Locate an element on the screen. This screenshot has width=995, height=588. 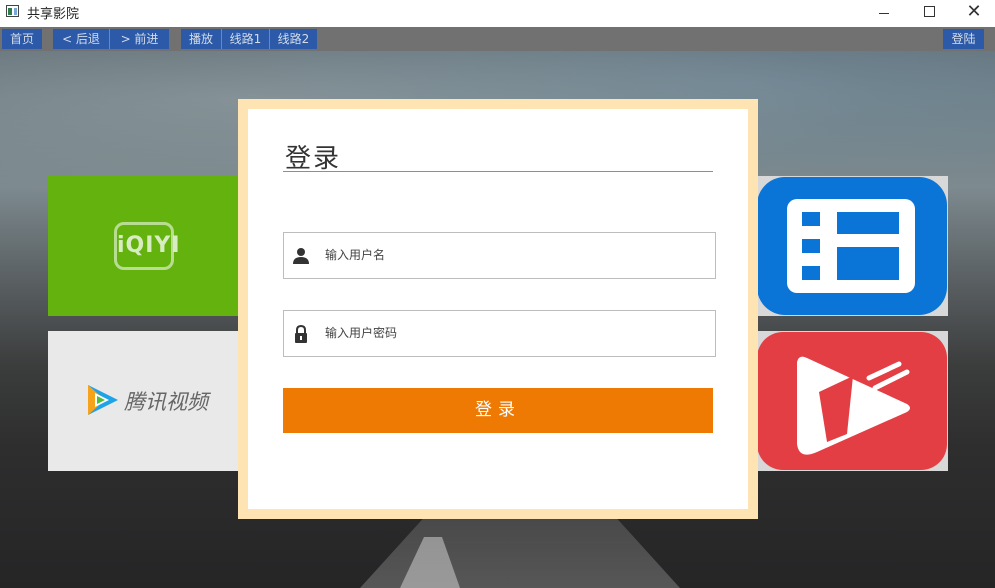
iqiyi-logo: iQIYI is located at coordinates (147, 246).